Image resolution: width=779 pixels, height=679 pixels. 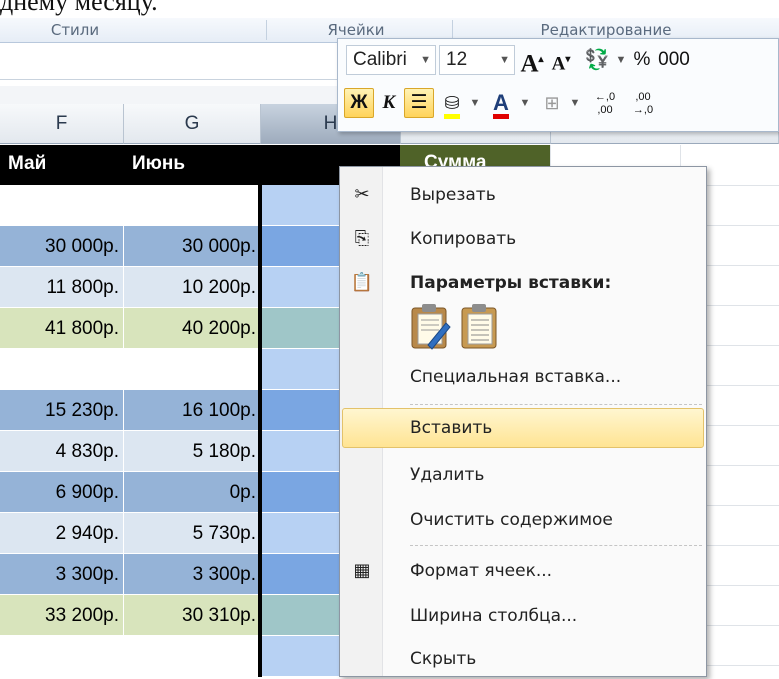 What do you see at coordinates (75, 30) in the screenshot?
I see `ribbon-group-styles: Стили` at bounding box center [75, 30].